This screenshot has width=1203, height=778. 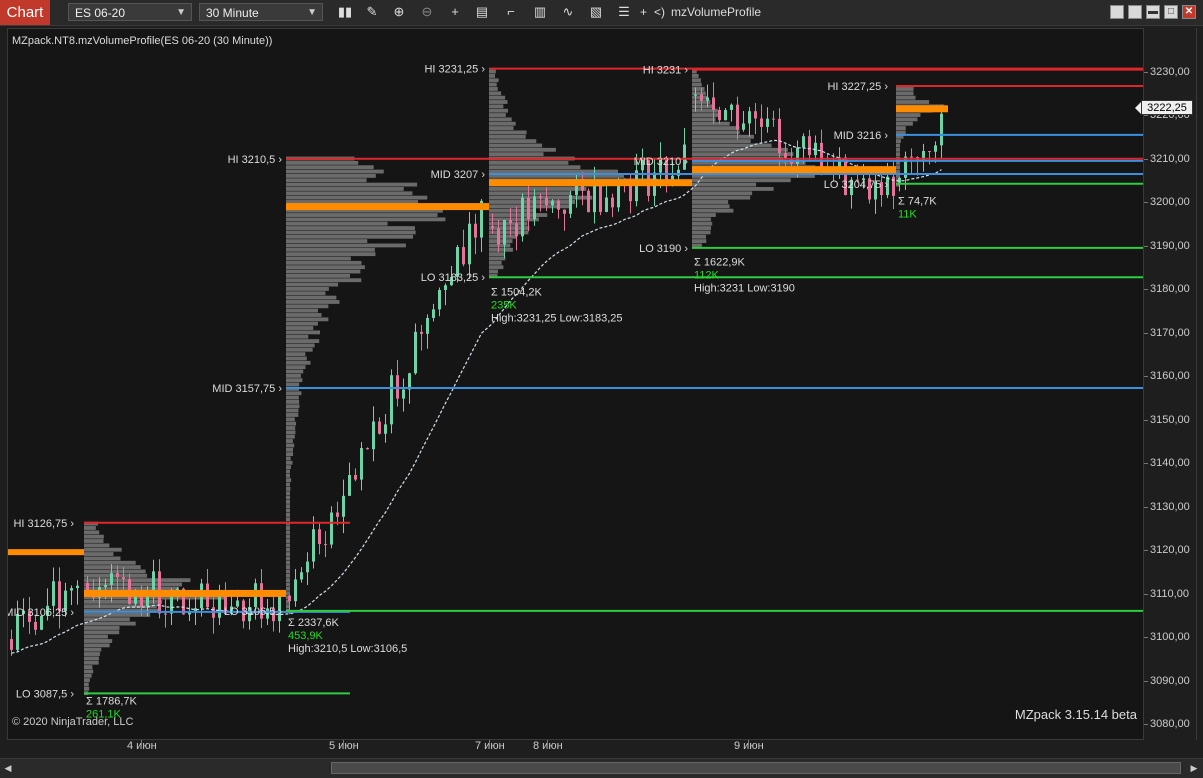 I want to click on zoom-out-icon: ⊖, so click(x=427, y=12).